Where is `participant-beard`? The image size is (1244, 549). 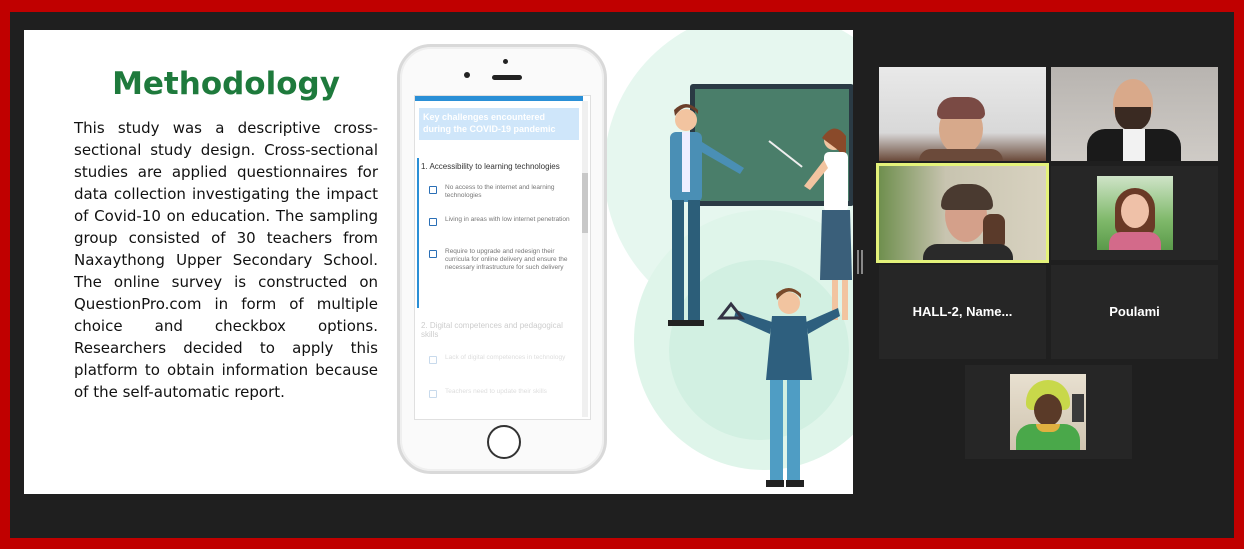 participant-beard is located at coordinates (1133, 119).